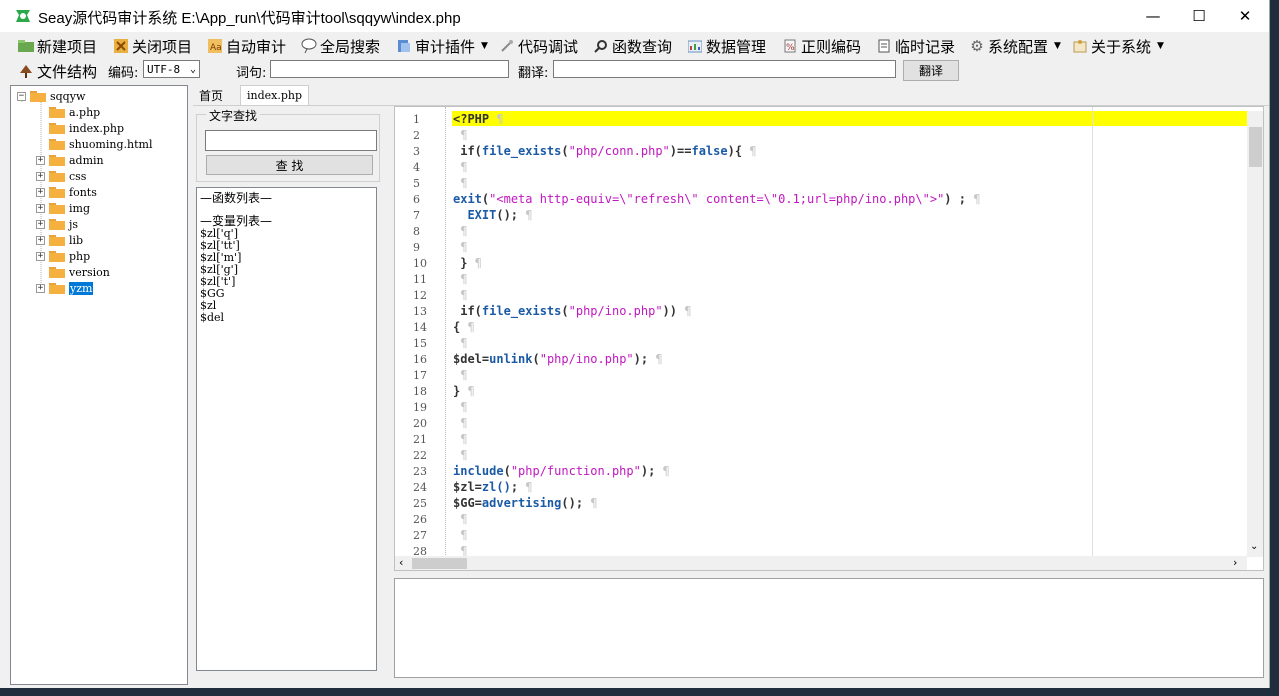  I want to click on code-line: $zl=zl(); ¶, so click(493, 487).